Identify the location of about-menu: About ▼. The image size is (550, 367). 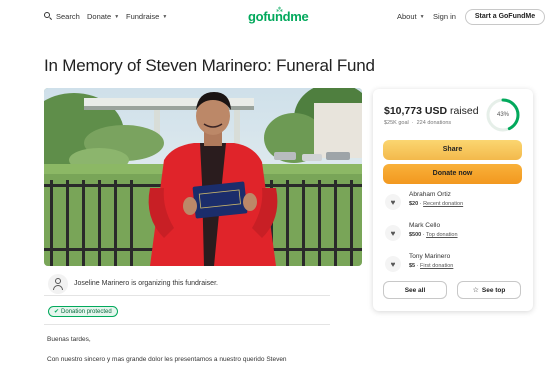
(411, 16).